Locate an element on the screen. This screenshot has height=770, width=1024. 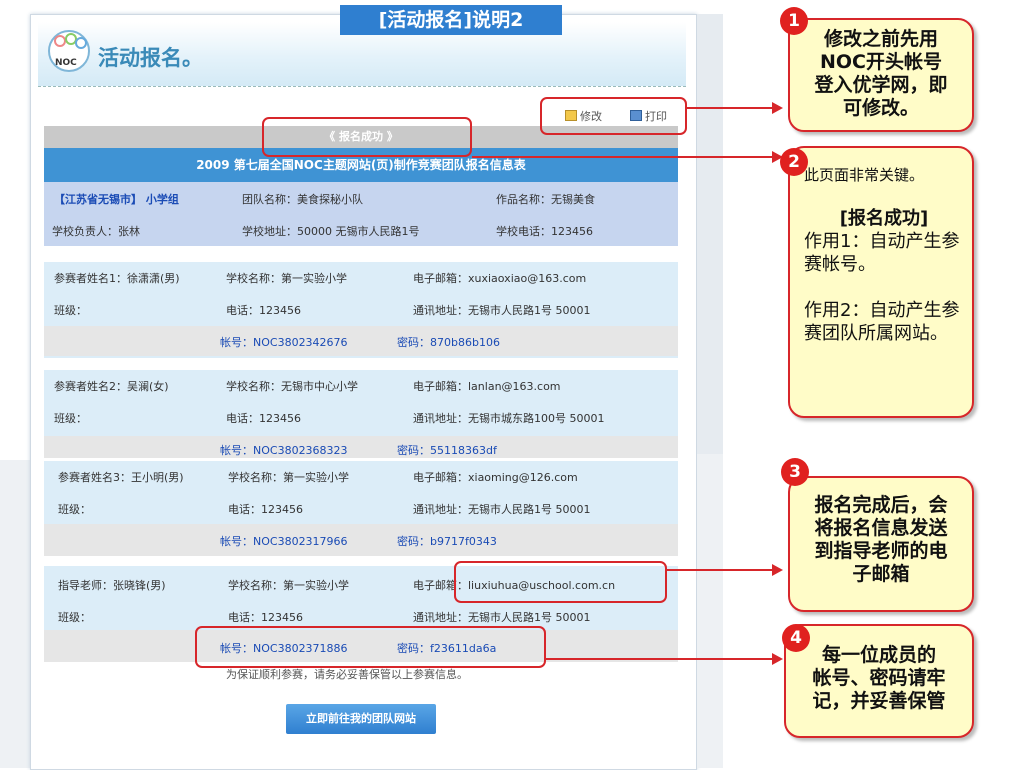
highlight-account is located at coordinates (370, 647).